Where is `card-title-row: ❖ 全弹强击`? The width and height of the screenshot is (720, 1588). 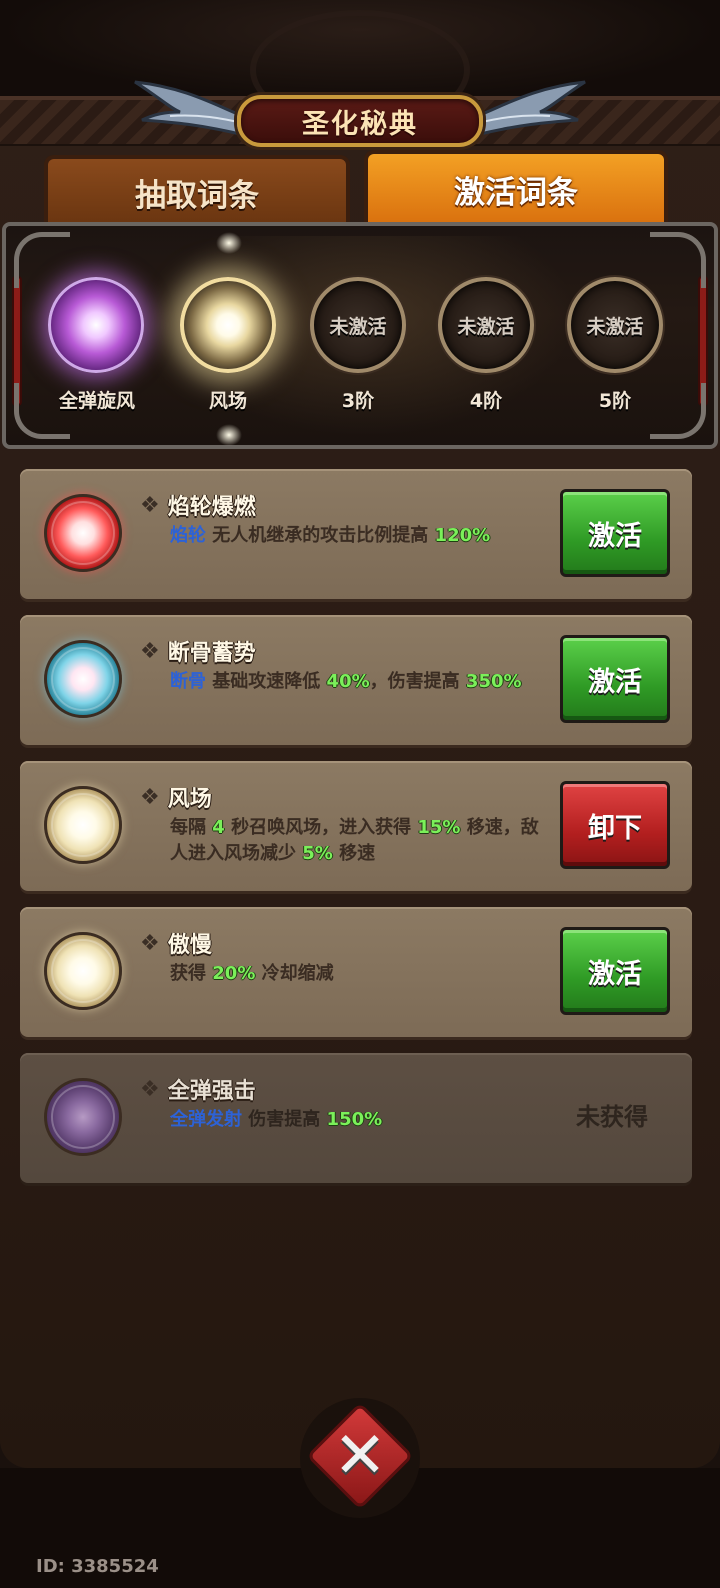
card-title-row: ❖ 全弹强击 is located at coordinates (198, 1089).